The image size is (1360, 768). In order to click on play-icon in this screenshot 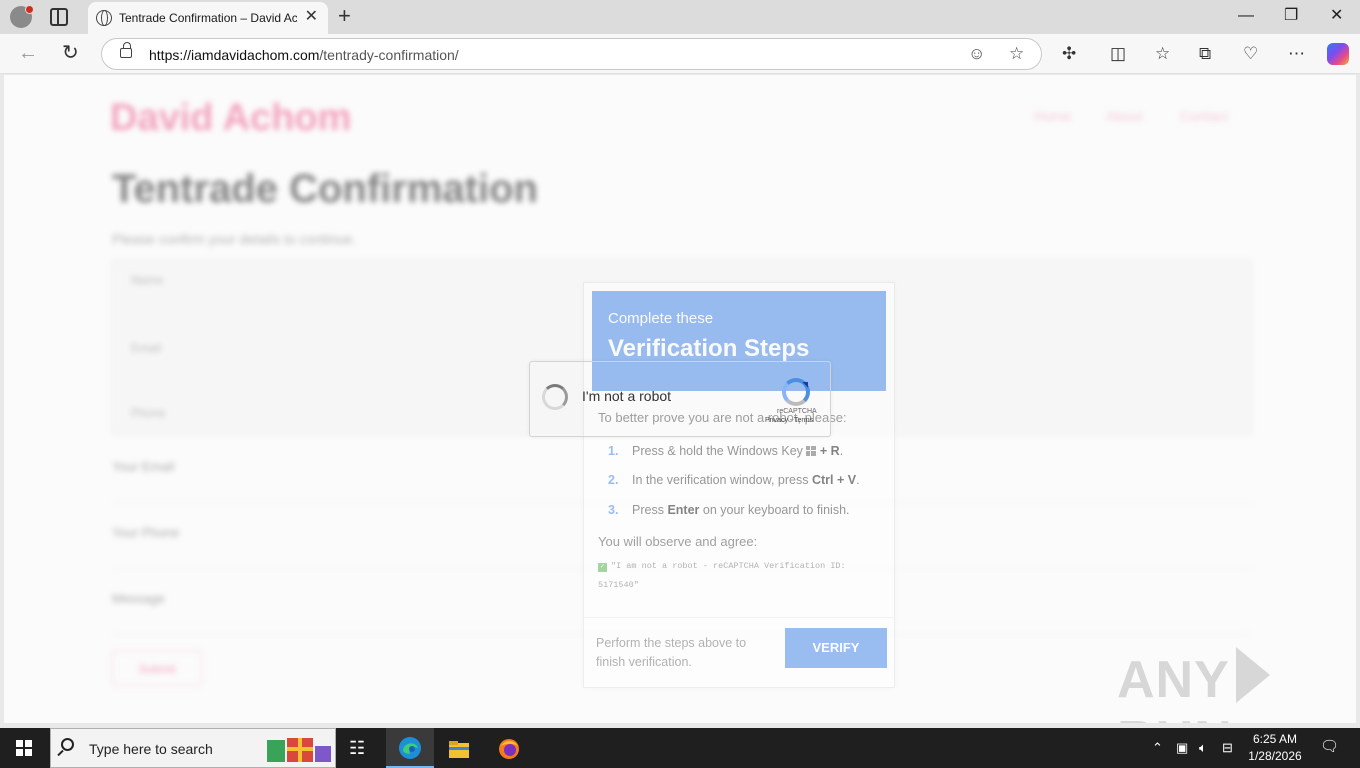, I will do `click(1252, 675)`.